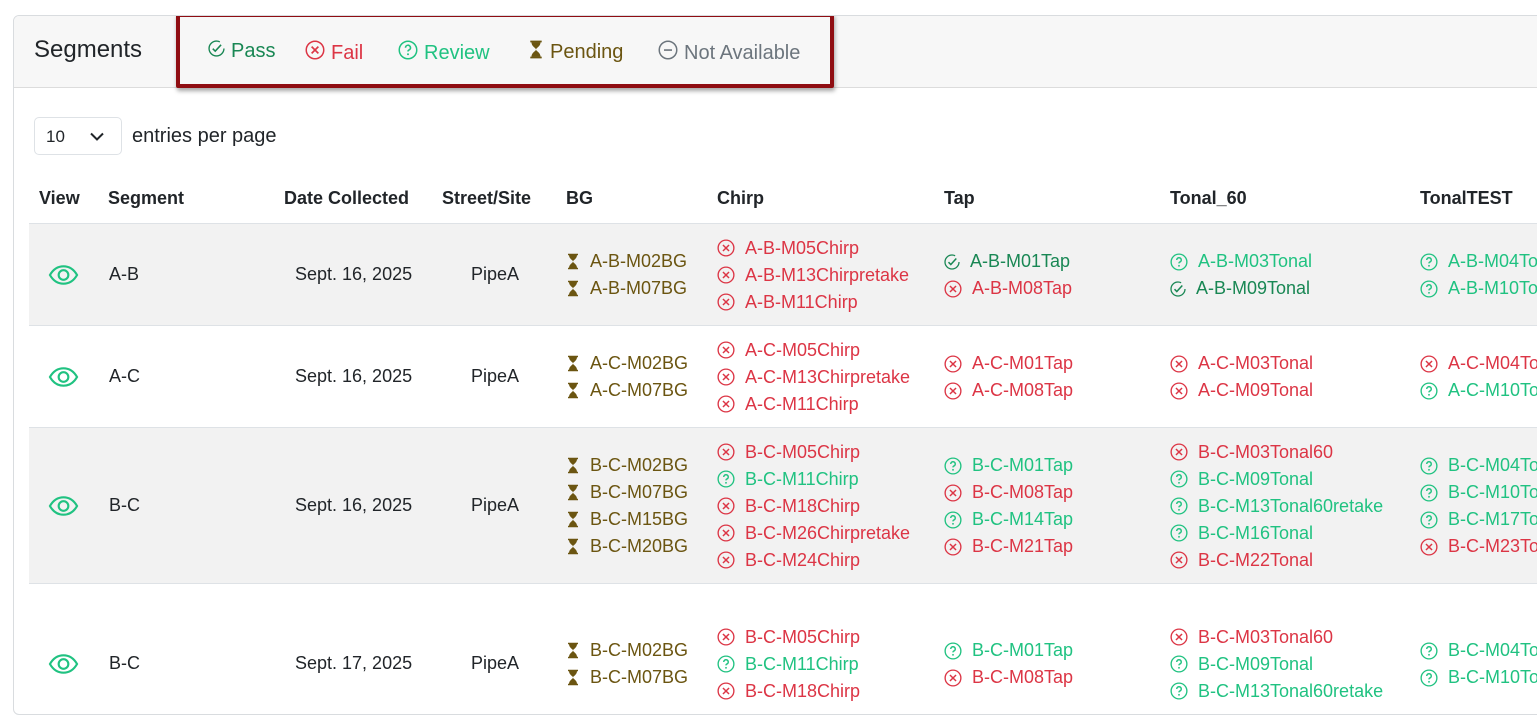  Describe the element at coordinates (1492, 261) in the screenshot. I see `recording-label: A-B-M04Tonal` at that location.